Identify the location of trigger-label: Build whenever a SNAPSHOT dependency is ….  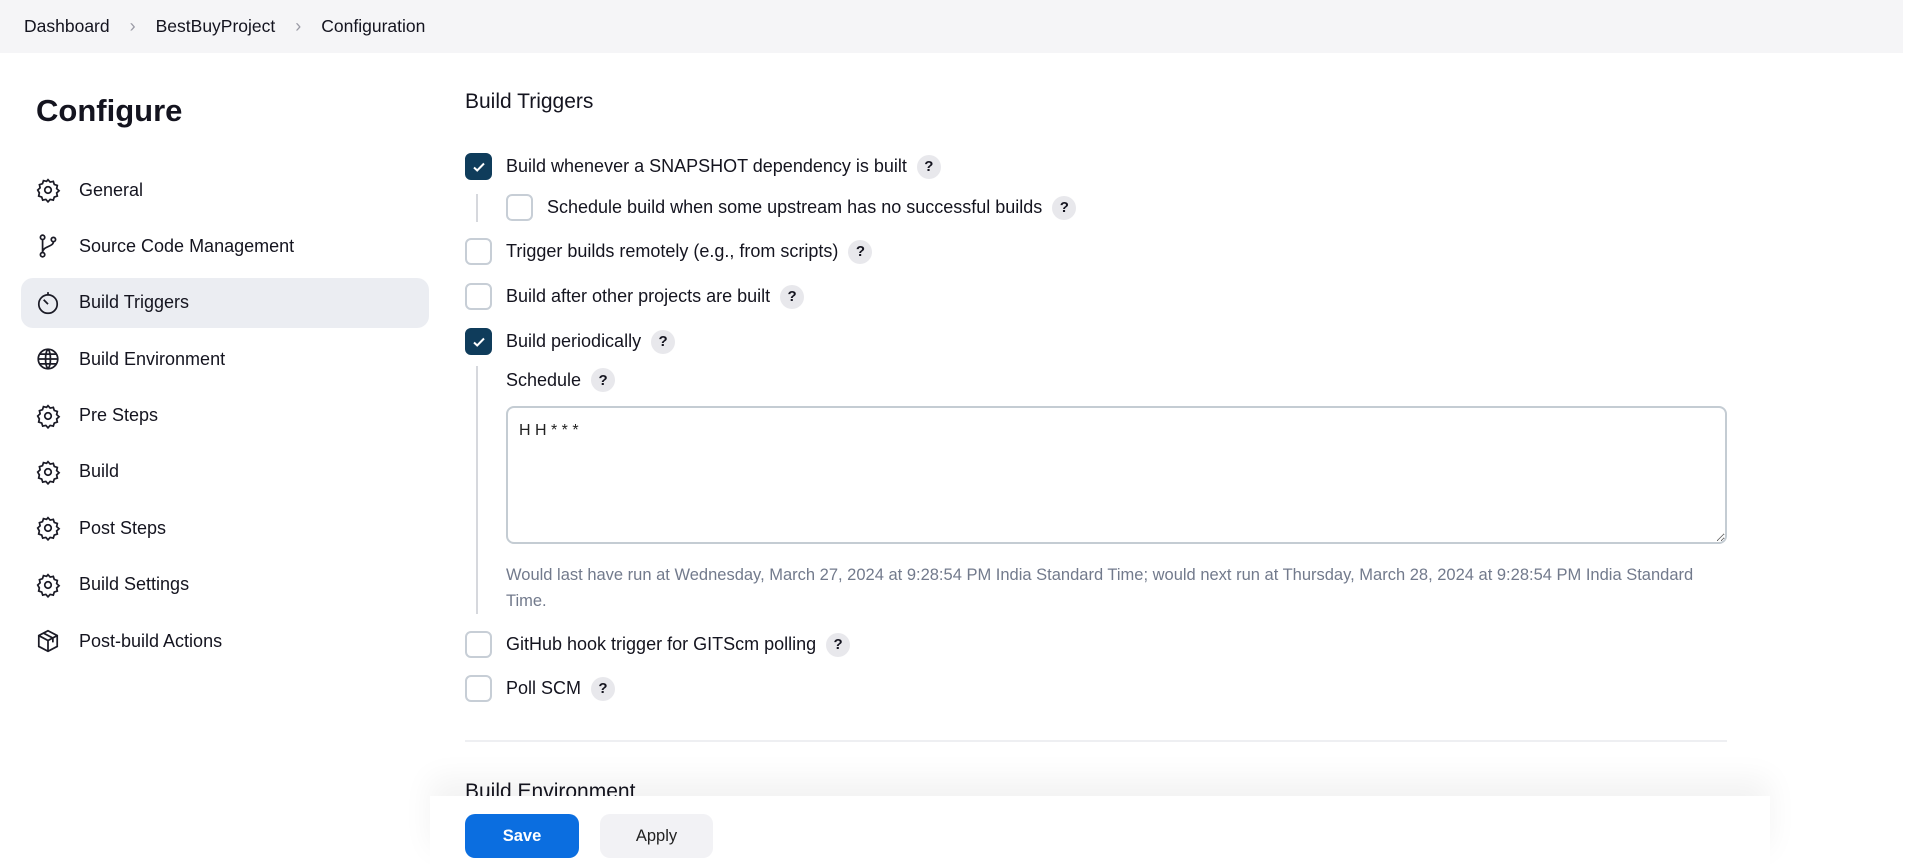
(706, 166).